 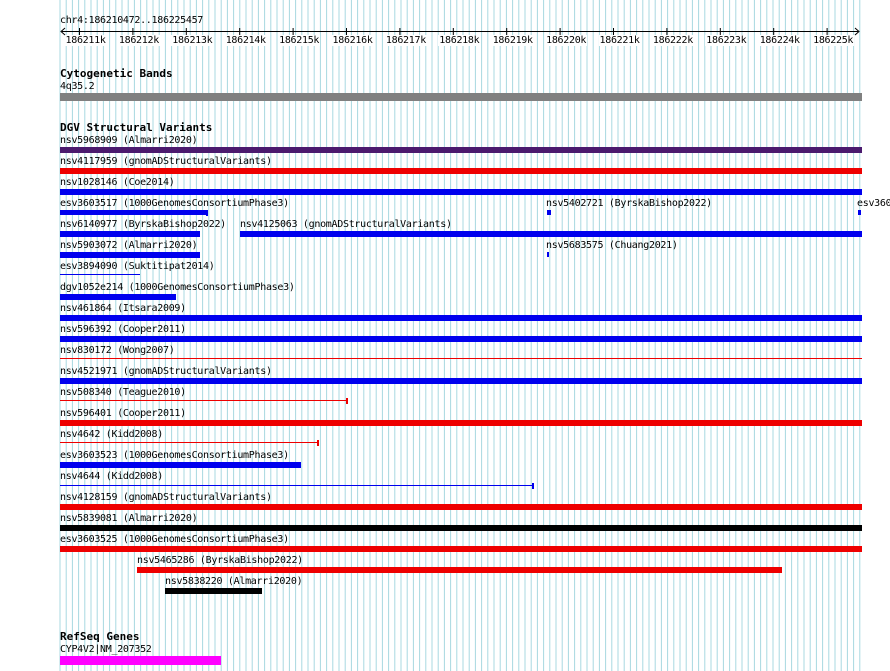 I want to click on feature-label: nsv830172 (Wong2007), so click(x=117, y=350).